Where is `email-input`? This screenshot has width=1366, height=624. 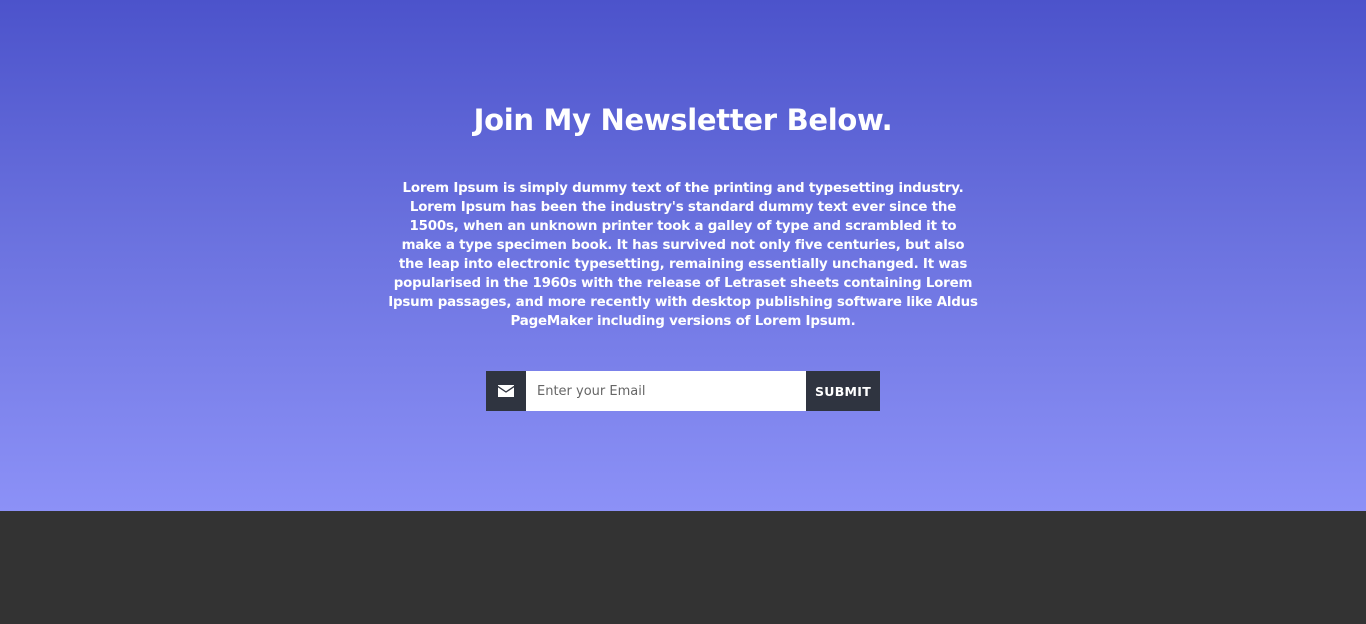 email-input is located at coordinates (666, 391).